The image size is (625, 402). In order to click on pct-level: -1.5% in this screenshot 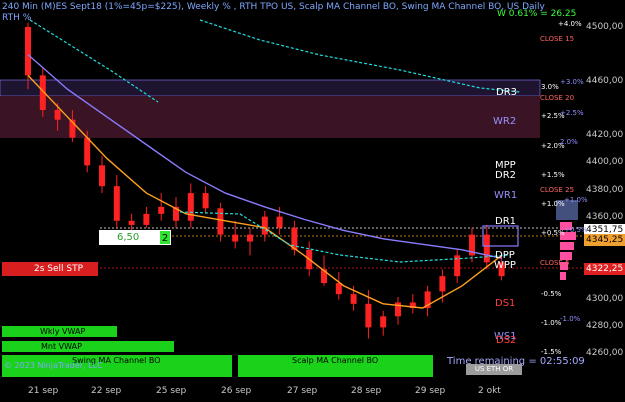, I will do `click(551, 352)`.